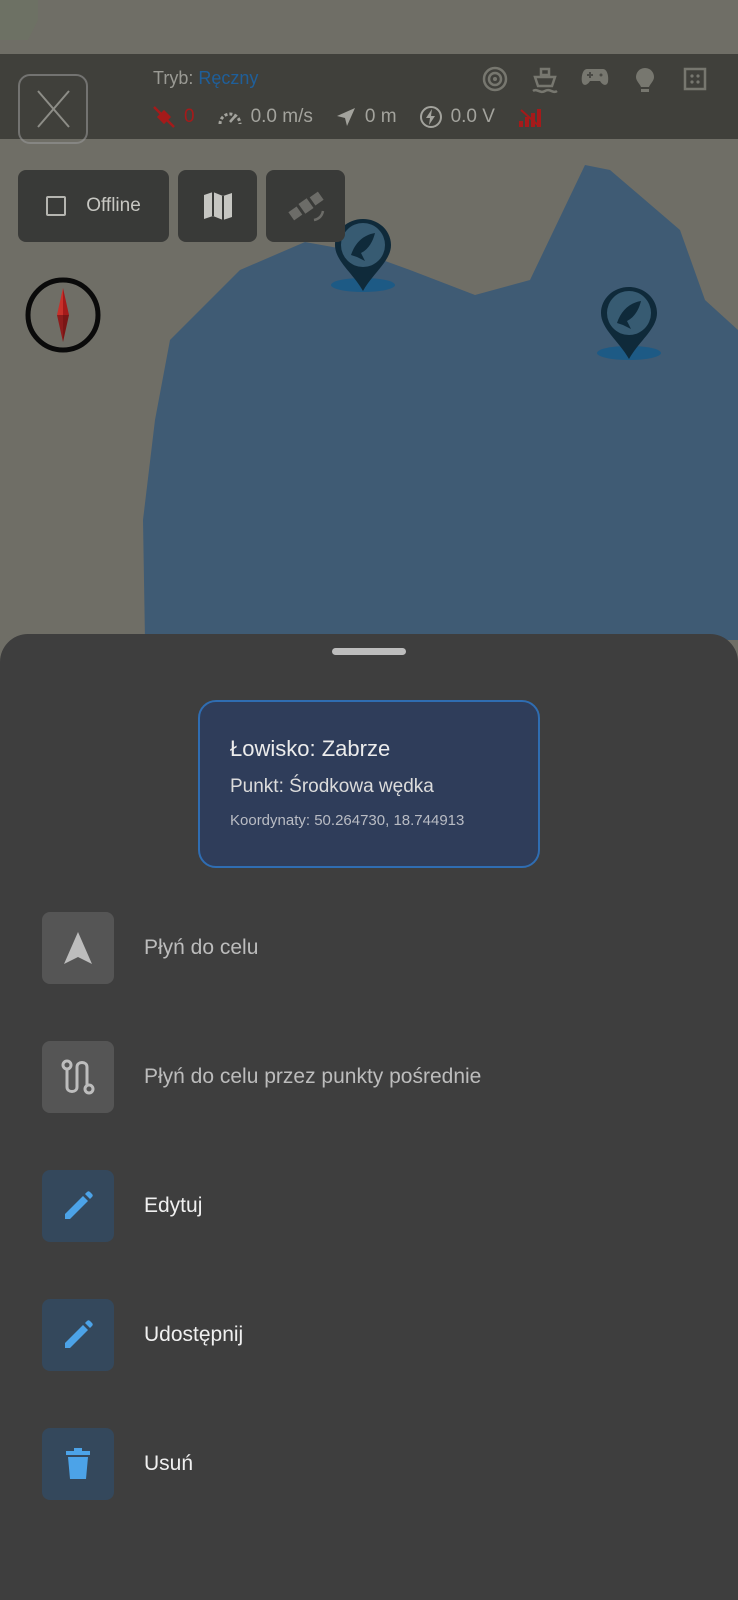 The image size is (738, 1600). What do you see at coordinates (369, 651) in the screenshot?
I see `drag-handle` at bounding box center [369, 651].